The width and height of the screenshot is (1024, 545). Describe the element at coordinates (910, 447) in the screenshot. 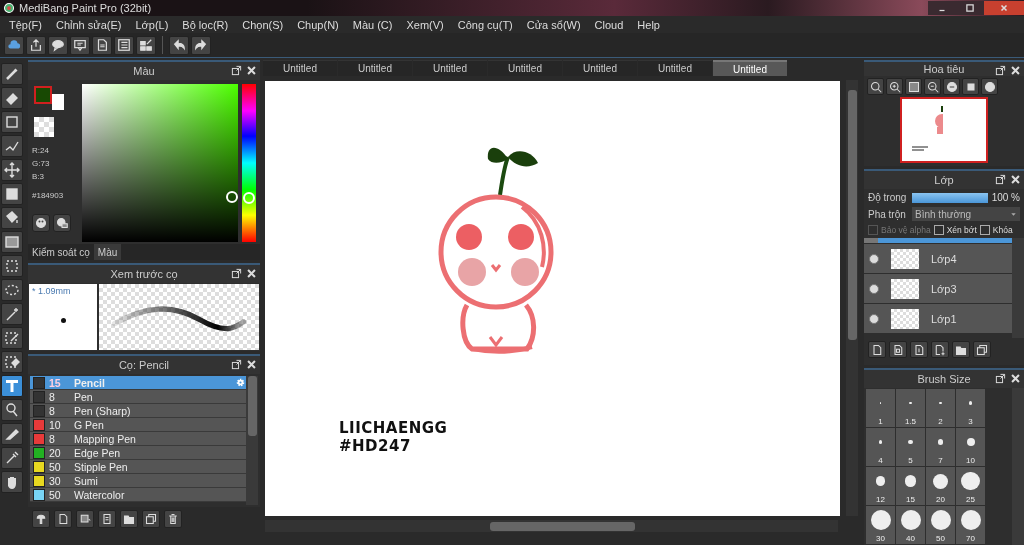

I see `brush-size-option: 5` at that location.